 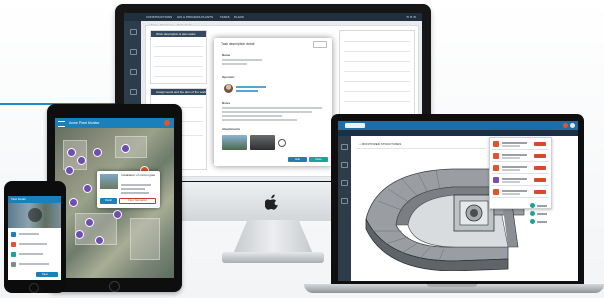 What do you see at coordinates (421, 148) in the screenshot?
I see `divider` at bounding box center [421, 148].